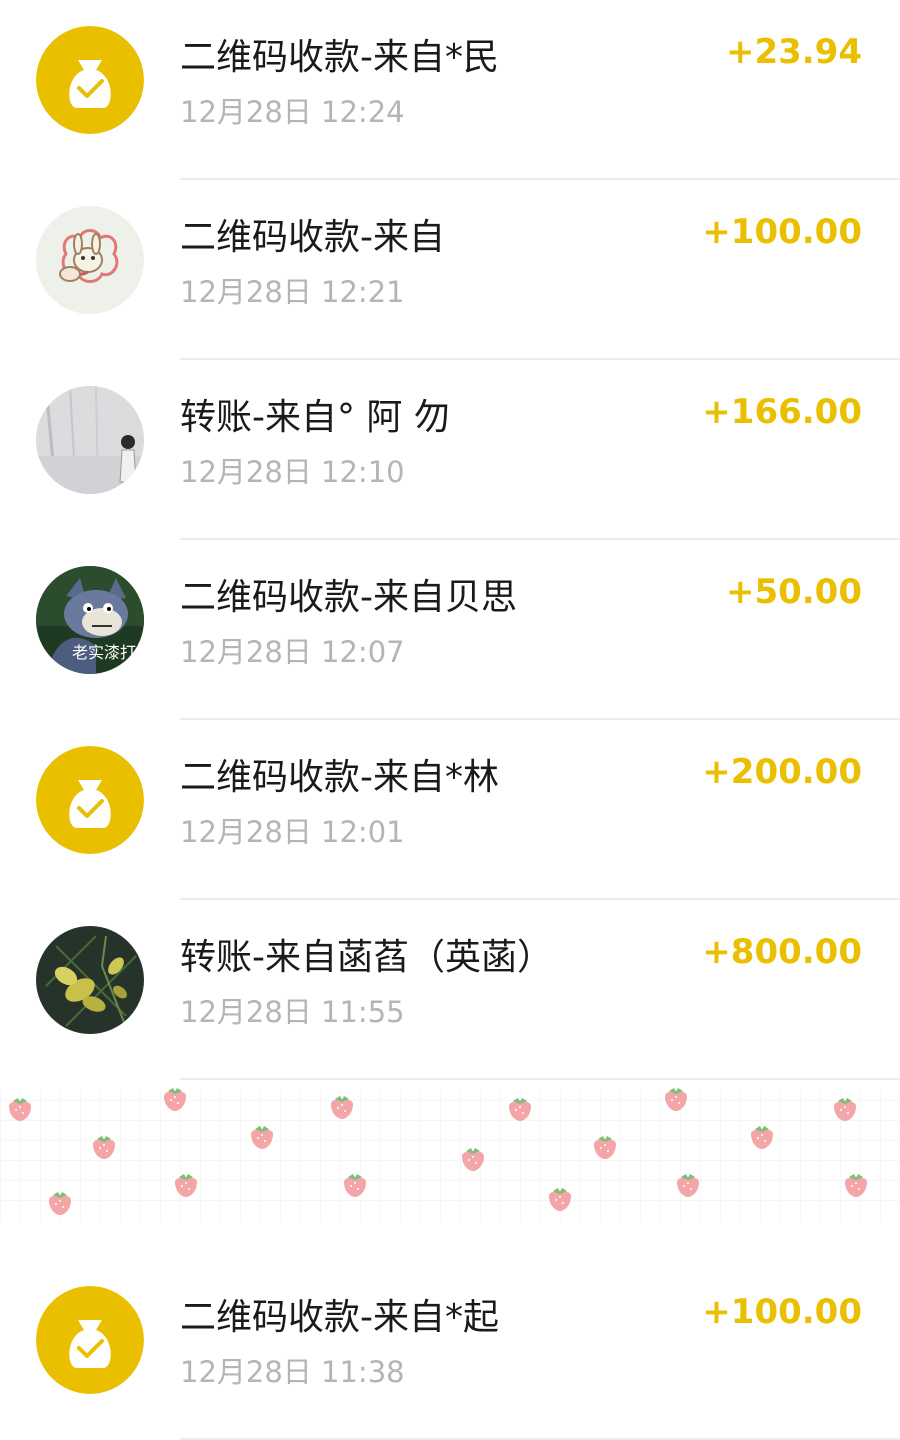  Describe the element at coordinates (312, 237) in the screenshot. I see `transaction-title: 二维码收款-来自` at that location.